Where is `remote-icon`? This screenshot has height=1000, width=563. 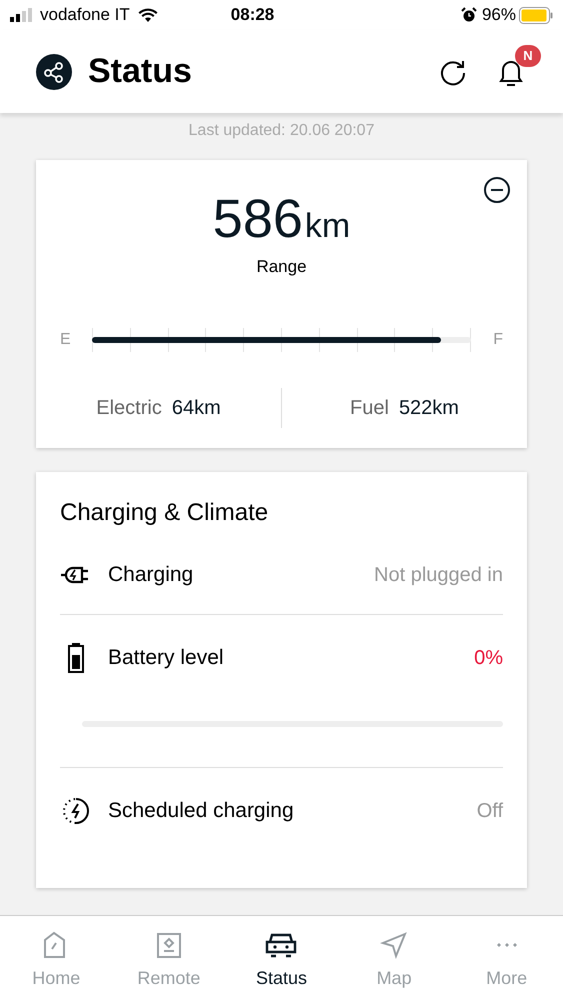
remote-icon is located at coordinates (168, 945).